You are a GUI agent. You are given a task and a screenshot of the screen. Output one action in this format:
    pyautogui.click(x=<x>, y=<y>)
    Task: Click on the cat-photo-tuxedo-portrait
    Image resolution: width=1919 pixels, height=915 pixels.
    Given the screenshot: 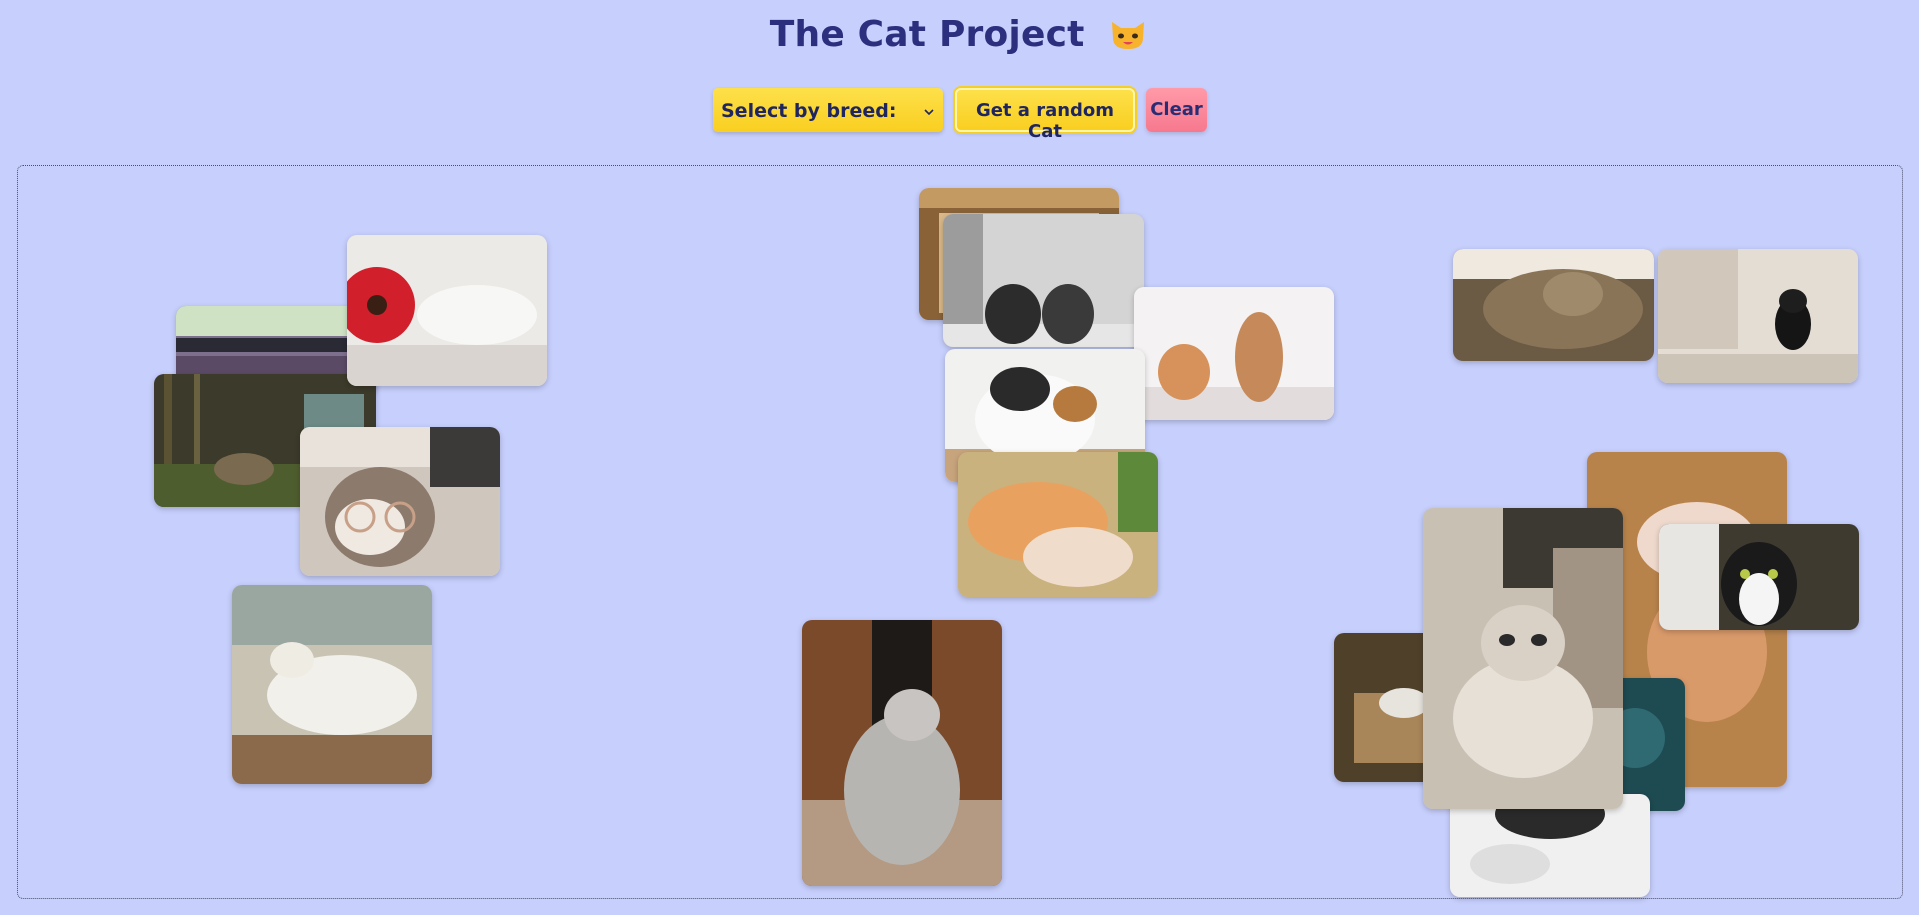 What is the action you would take?
    pyautogui.click(x=1759, y=577)
    